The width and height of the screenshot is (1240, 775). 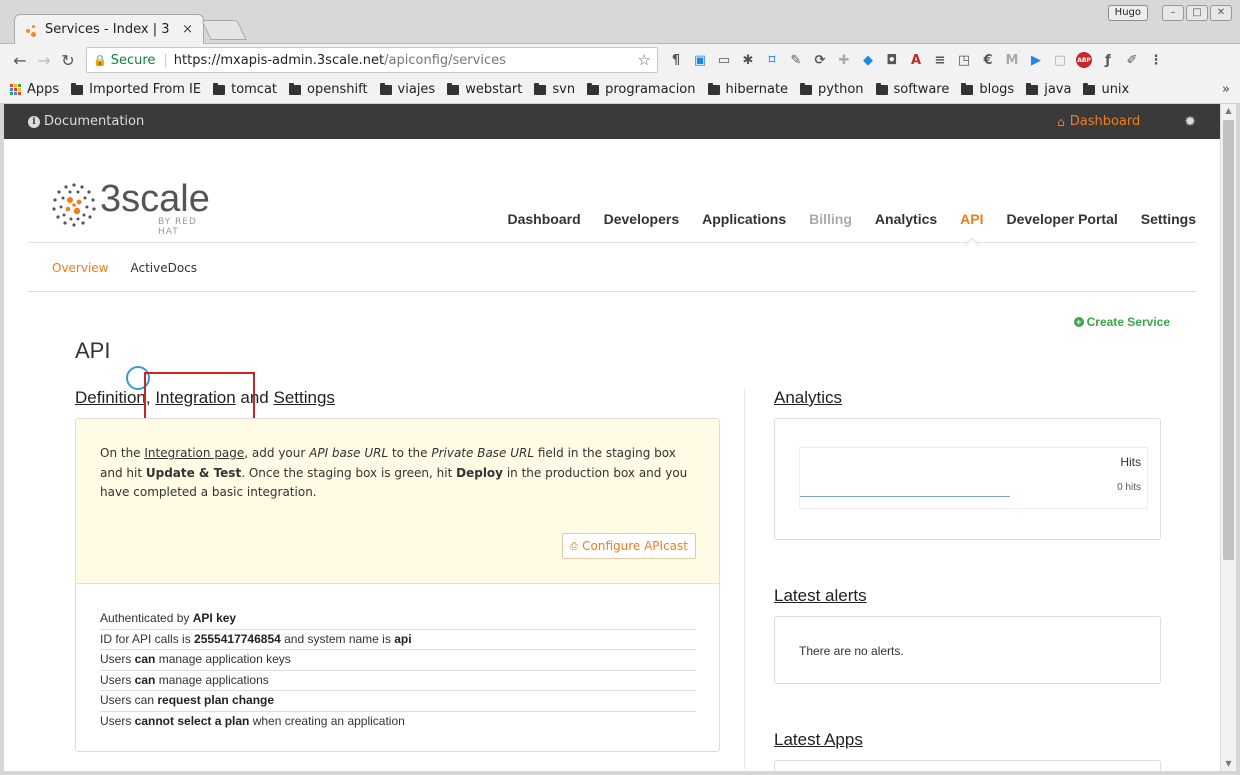 What do you see at coordinates (1084, 60) in the screenshot?
I see `adblock-icon: ABP` at bounding box center [1084, 60].